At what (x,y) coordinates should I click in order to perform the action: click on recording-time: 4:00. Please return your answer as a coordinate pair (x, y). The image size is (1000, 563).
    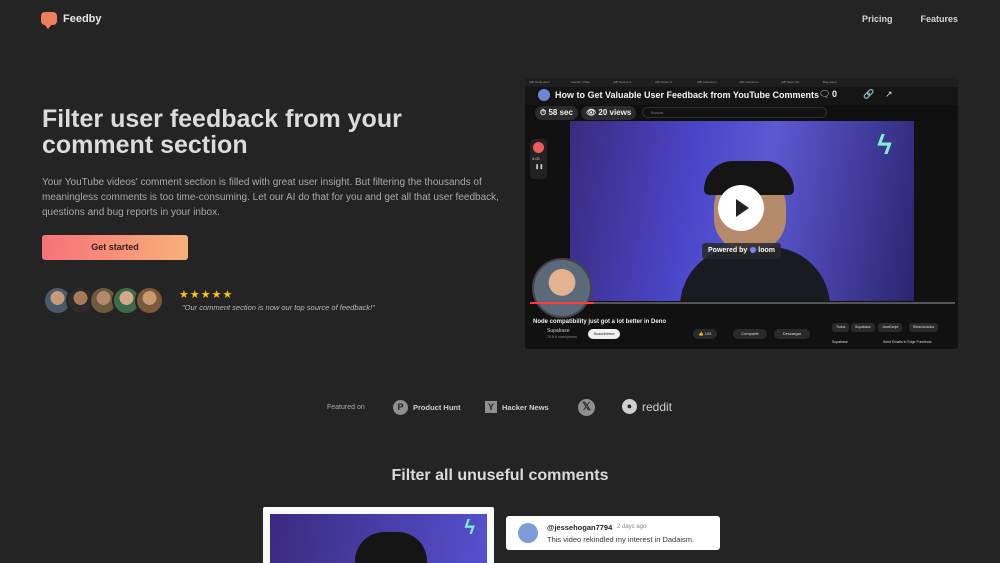
    Looking at the image, I should click on (536, 158).